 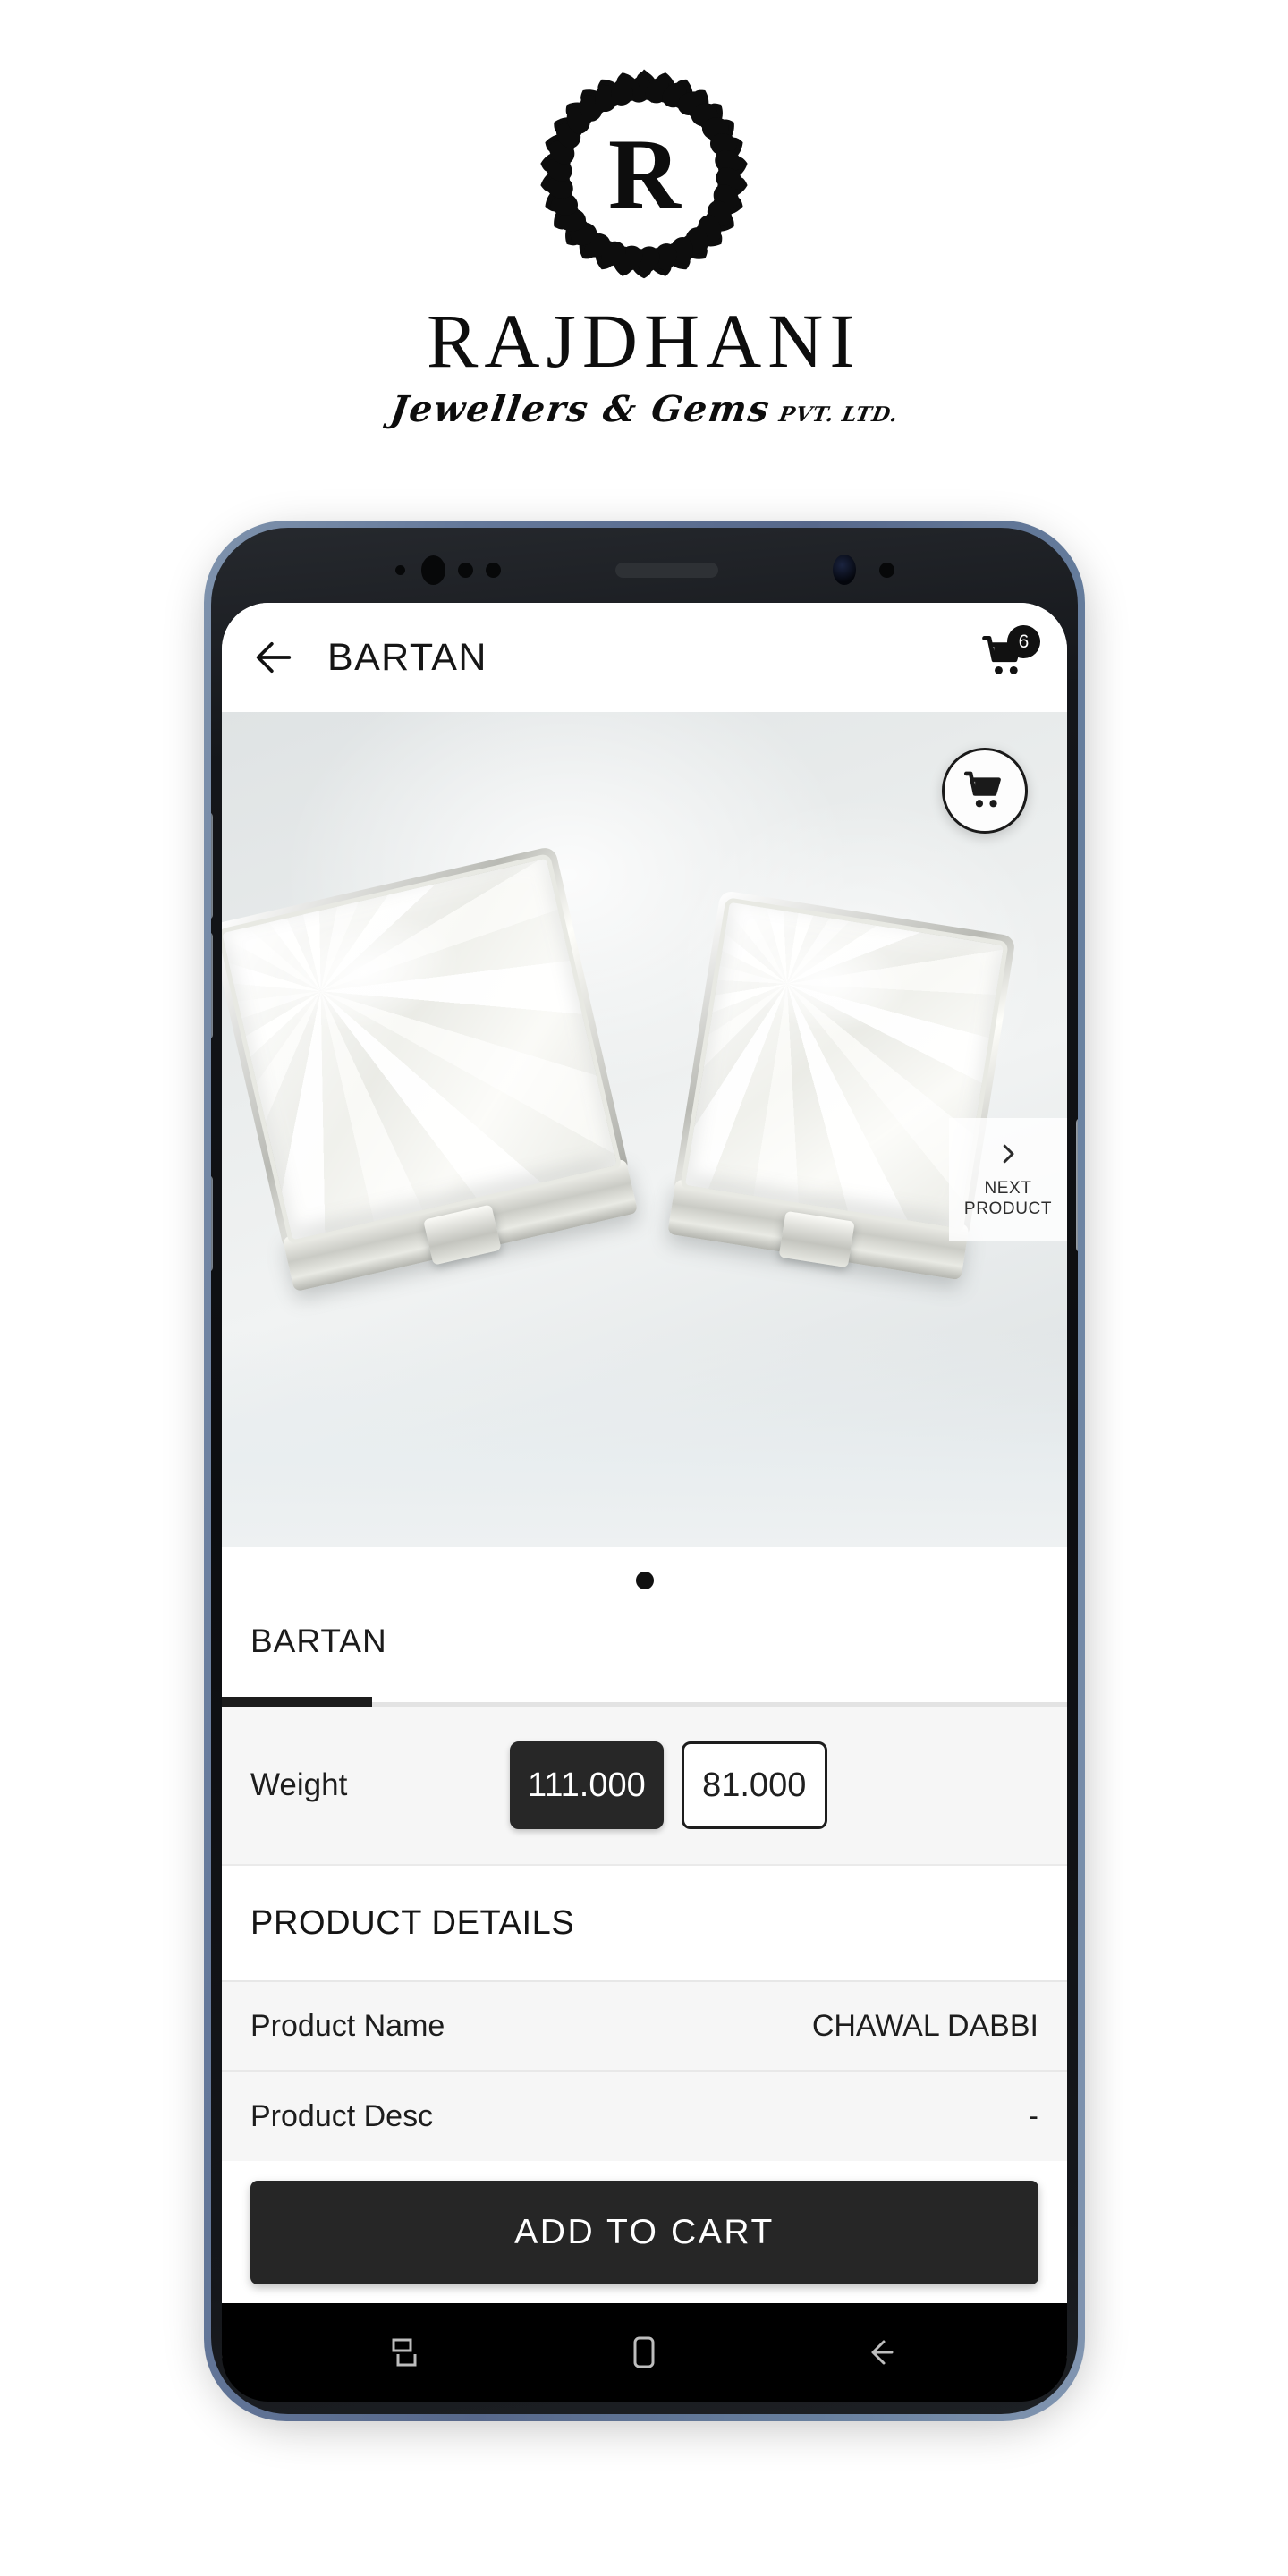 What do you see at coordinates (666, 570) in the screenshot?
I see `earpiece-speaker-icon` at bounding box center [666, 570].